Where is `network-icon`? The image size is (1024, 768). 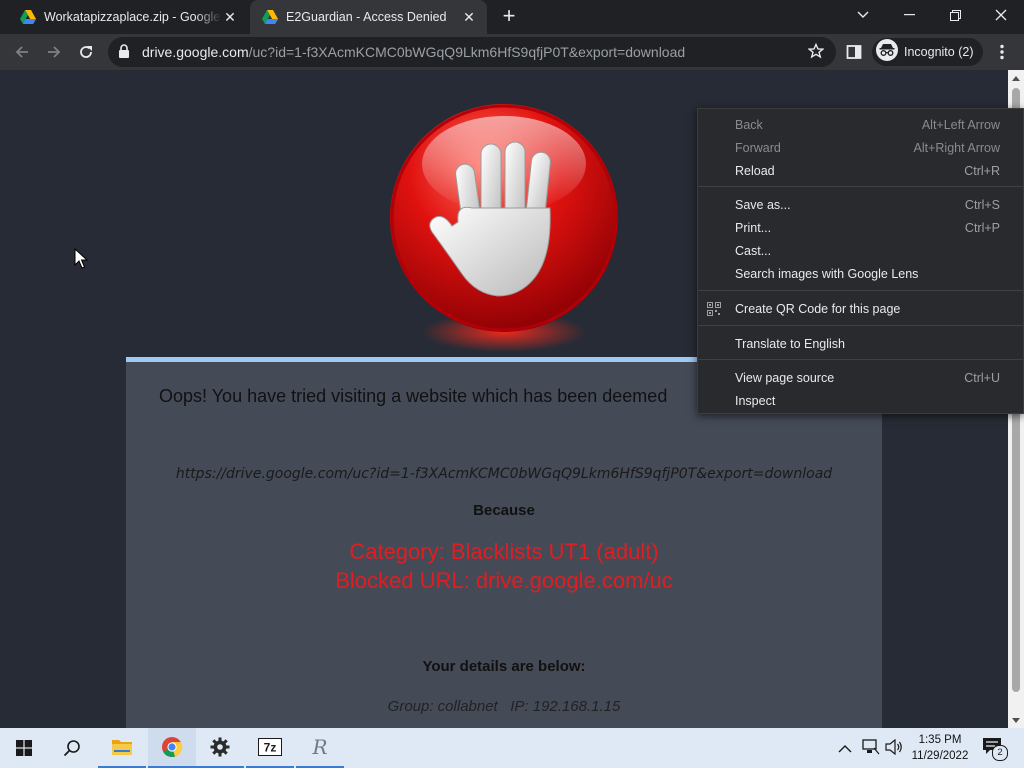 network-icon is located at coordinates (871, 749).